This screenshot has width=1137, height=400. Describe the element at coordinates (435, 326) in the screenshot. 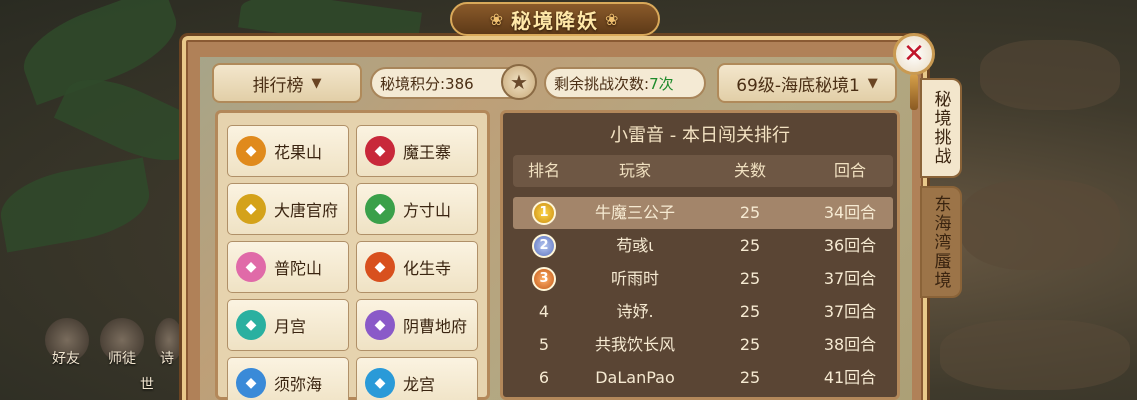

I see `faction-label: 阴曹地府` at that location.